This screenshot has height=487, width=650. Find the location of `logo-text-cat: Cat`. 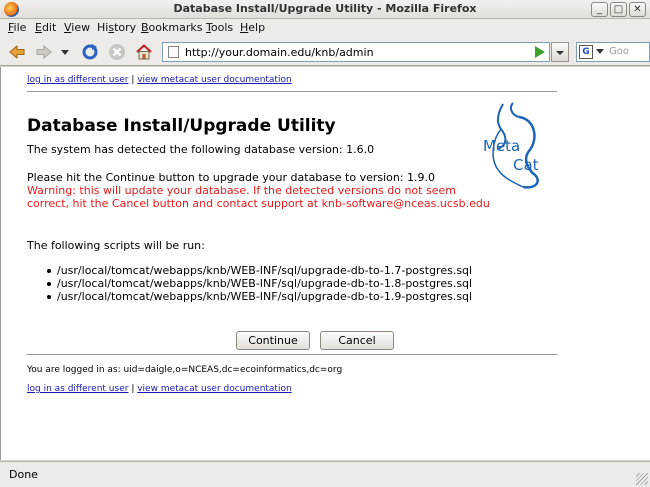

logo-text-cat: Cat is located at coordinates (526, 165).